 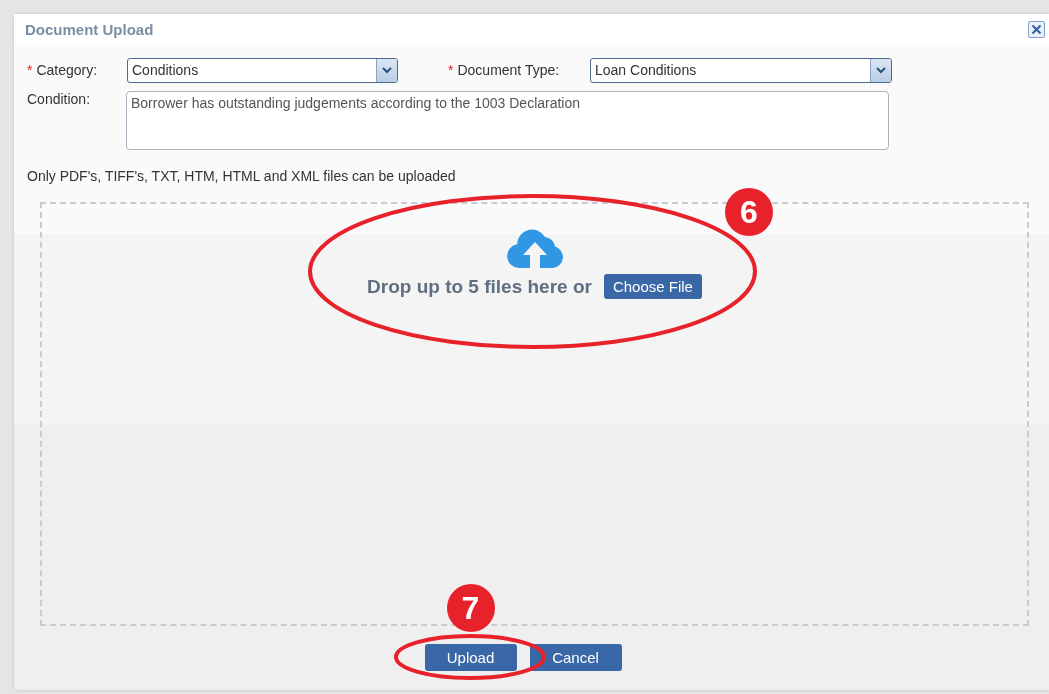 I want to click on dialog-title: Document Upload, so click(x=89, y=29).